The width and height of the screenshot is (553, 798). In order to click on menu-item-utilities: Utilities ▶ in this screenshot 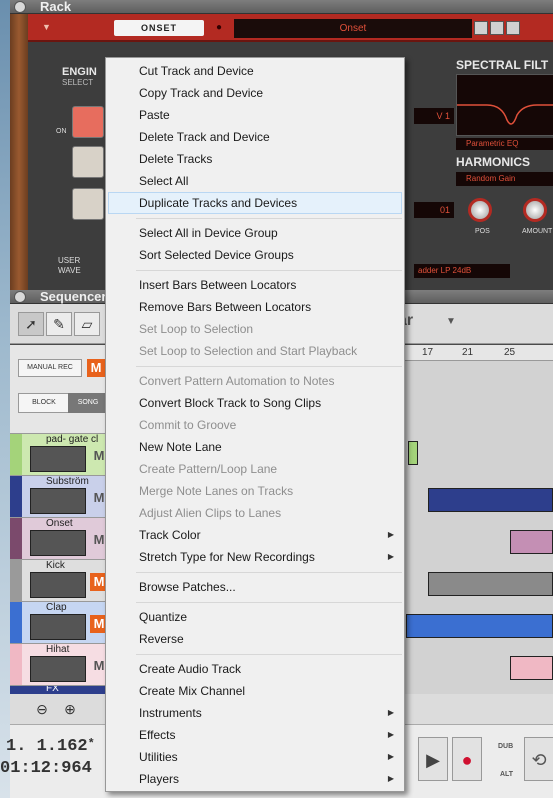, I will do `click(255, 757)`.